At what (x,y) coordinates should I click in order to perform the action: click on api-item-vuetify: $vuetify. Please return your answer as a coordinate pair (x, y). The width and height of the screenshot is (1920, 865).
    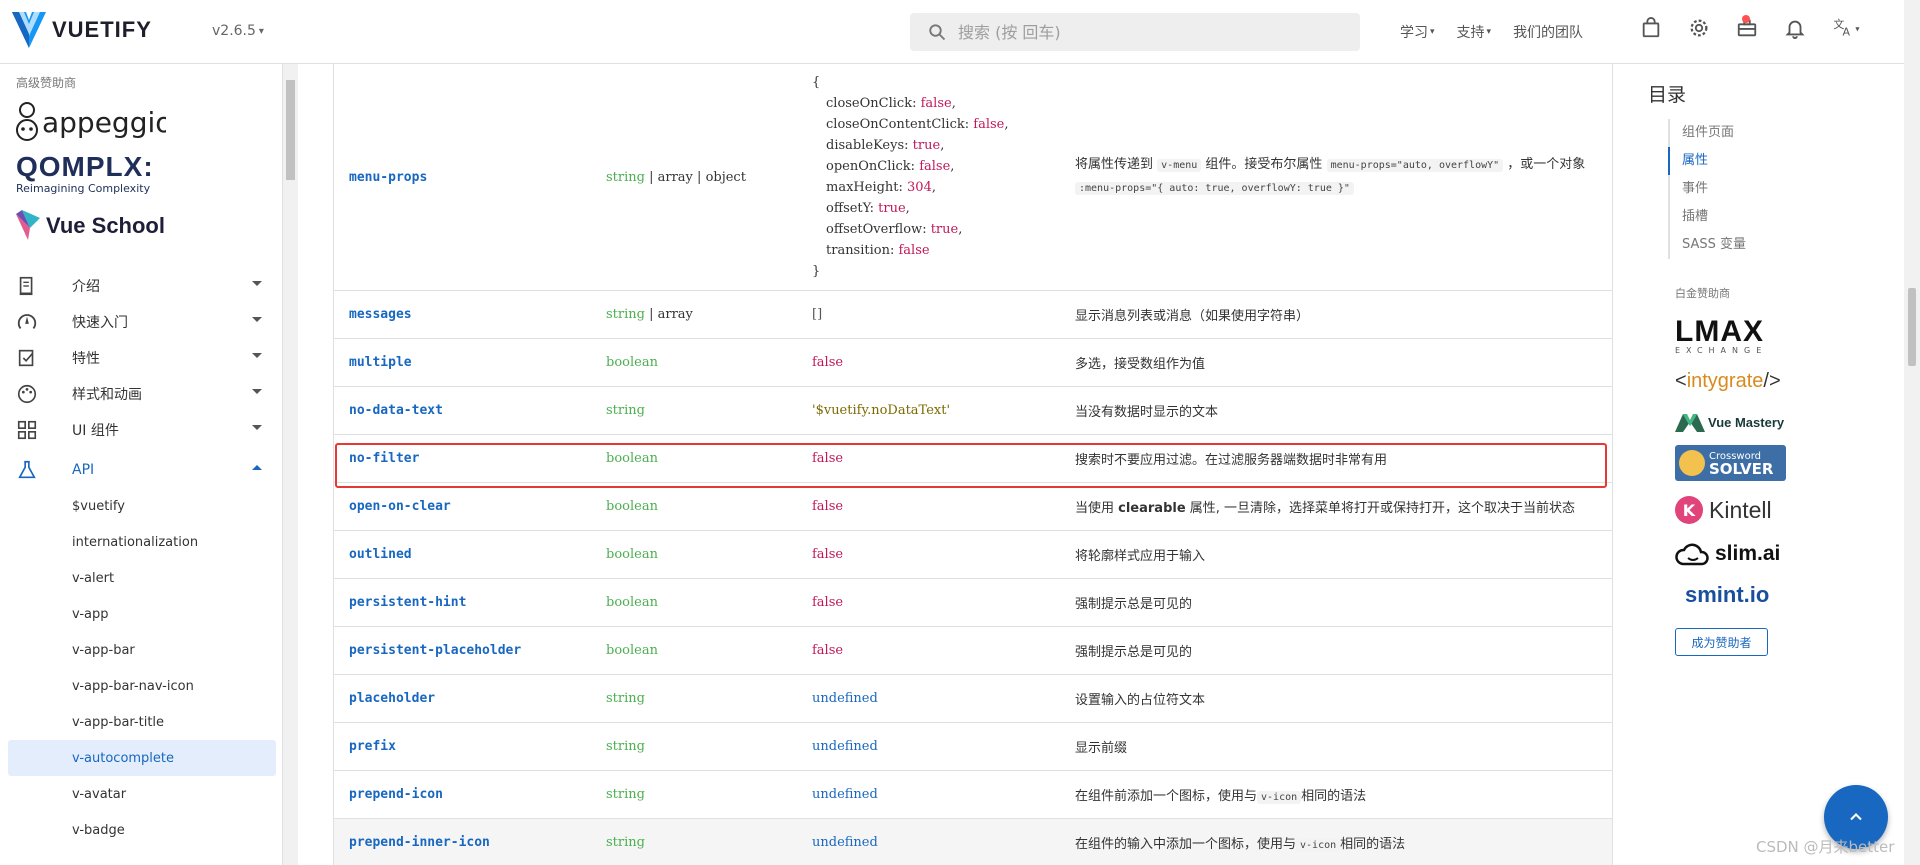
    Looking at the image, I should click on (142, 506).